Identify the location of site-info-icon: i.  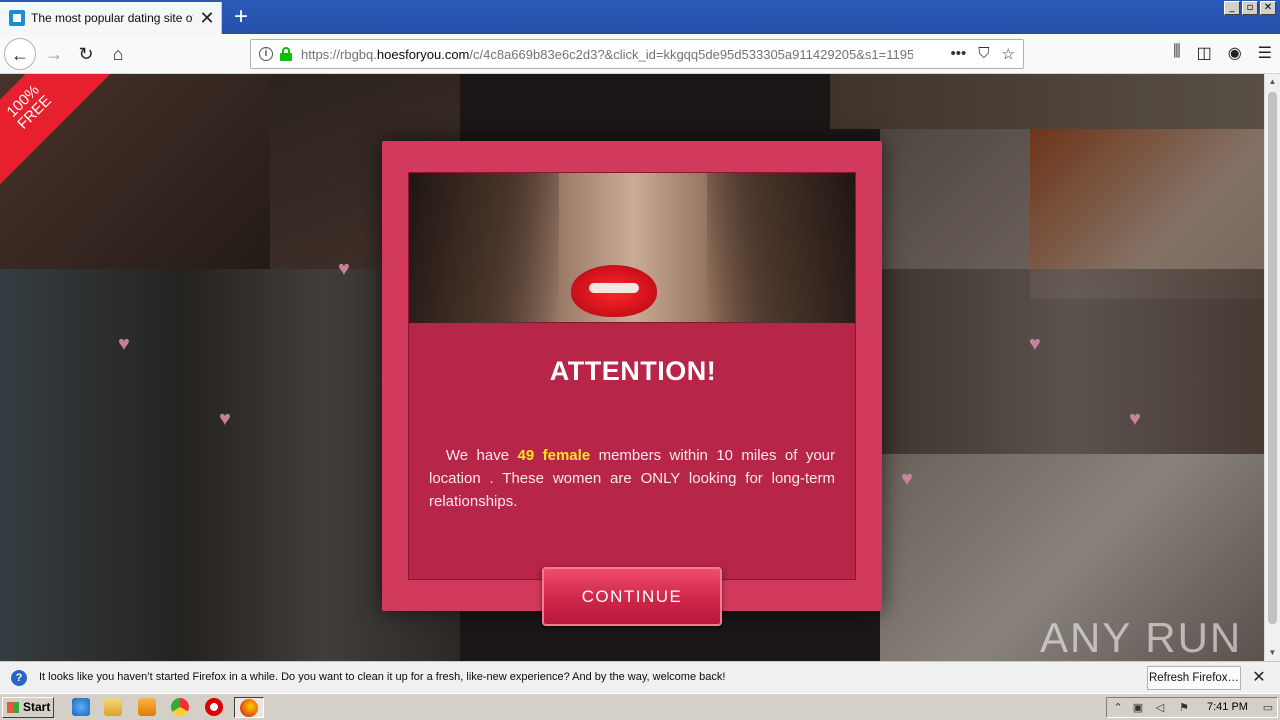
(266, 54).